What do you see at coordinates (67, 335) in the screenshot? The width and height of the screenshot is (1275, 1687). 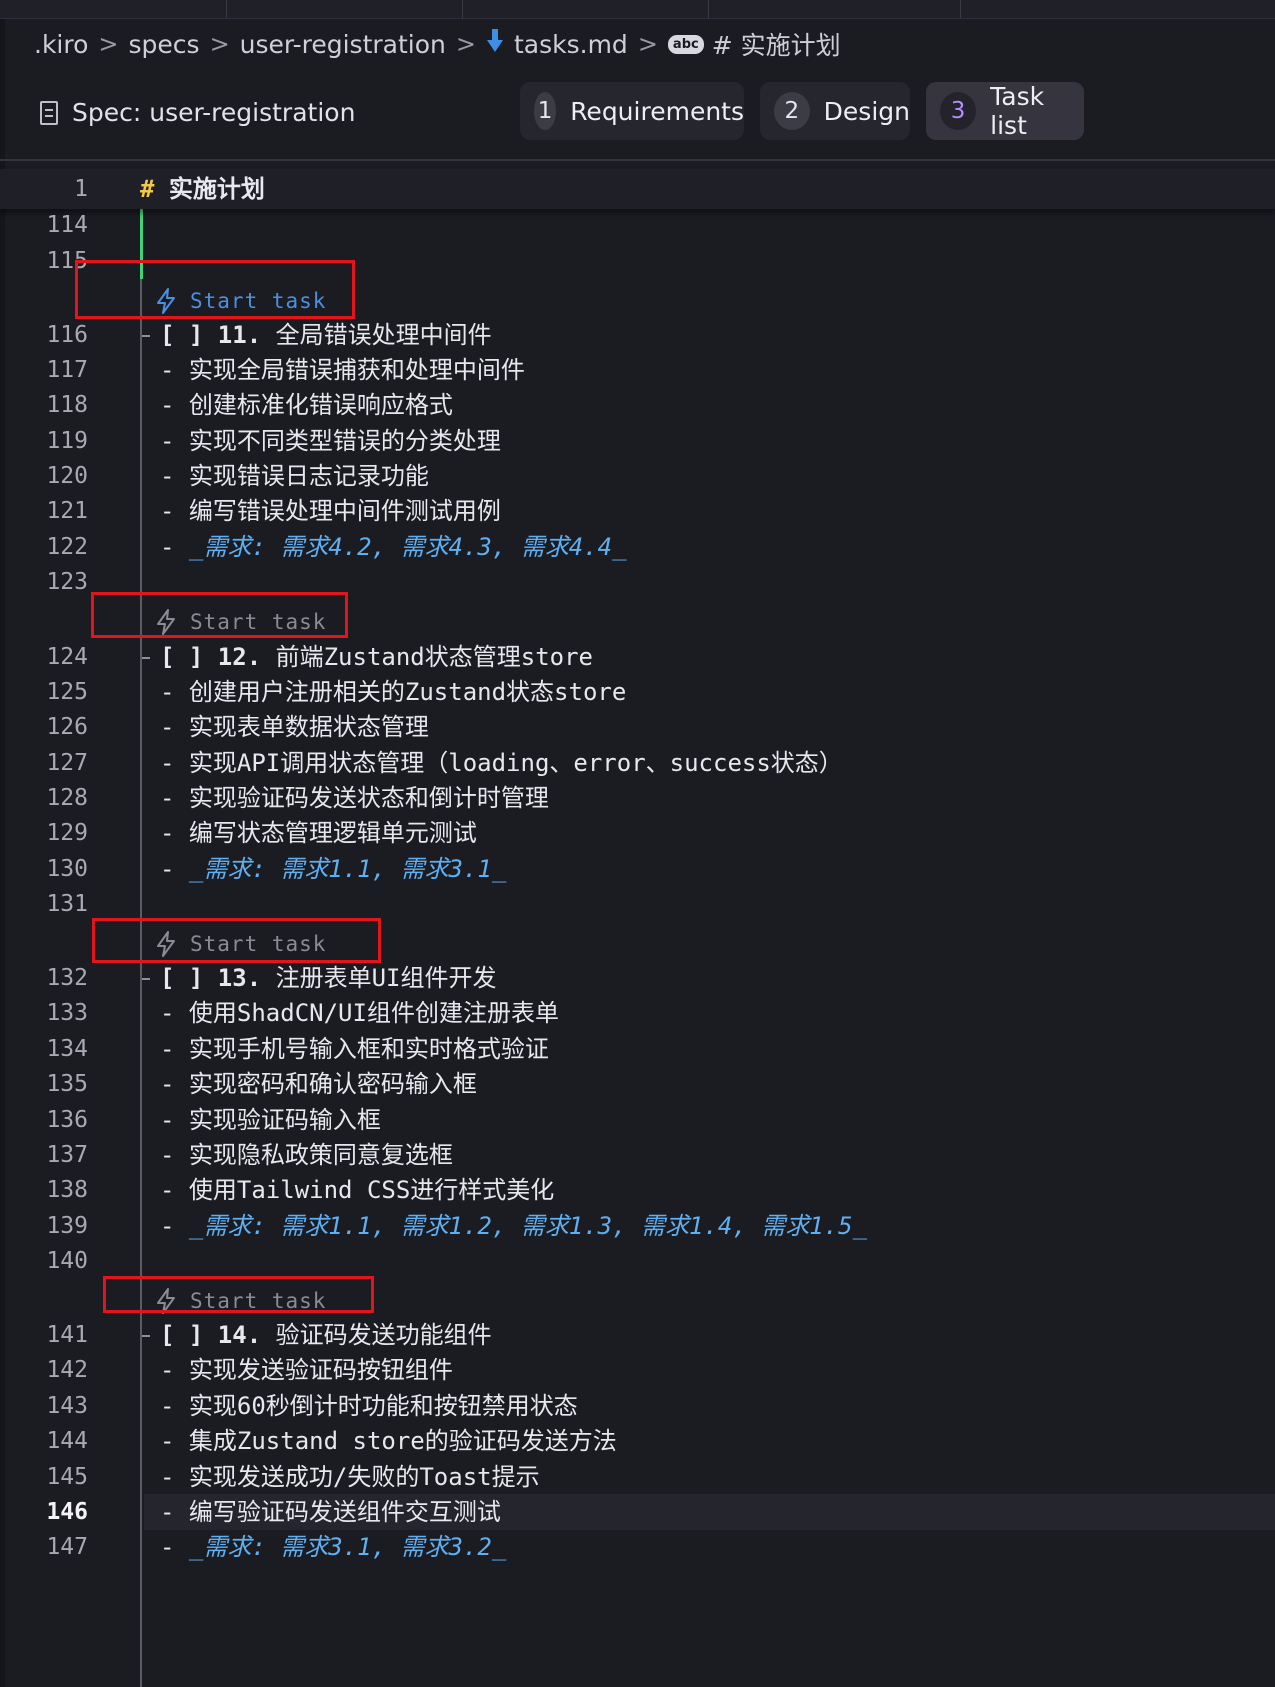 I see `line-number: 116` at bounding box center [67, 335].